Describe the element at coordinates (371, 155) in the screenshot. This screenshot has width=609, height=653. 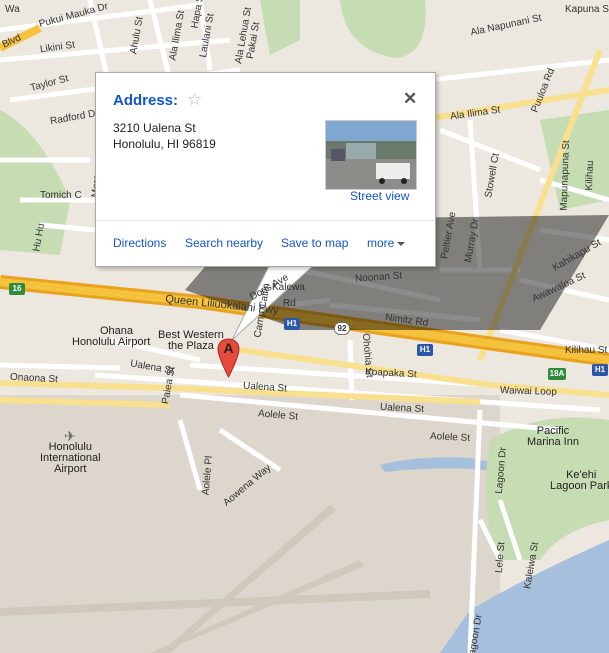
I see `street-view-thumbnail` at that location.